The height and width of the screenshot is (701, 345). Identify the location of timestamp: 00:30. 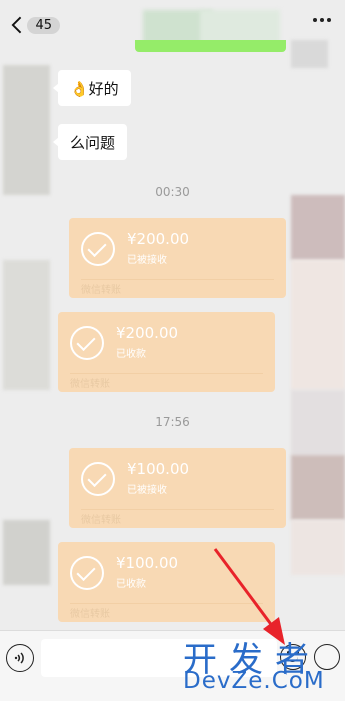
(172, 192).